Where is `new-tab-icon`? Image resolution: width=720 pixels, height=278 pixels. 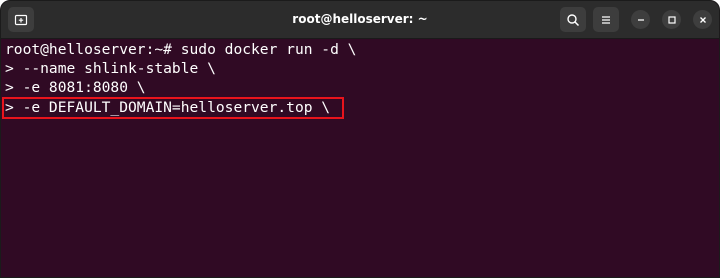 new-tab-icon is located at coordinates (21, 19).